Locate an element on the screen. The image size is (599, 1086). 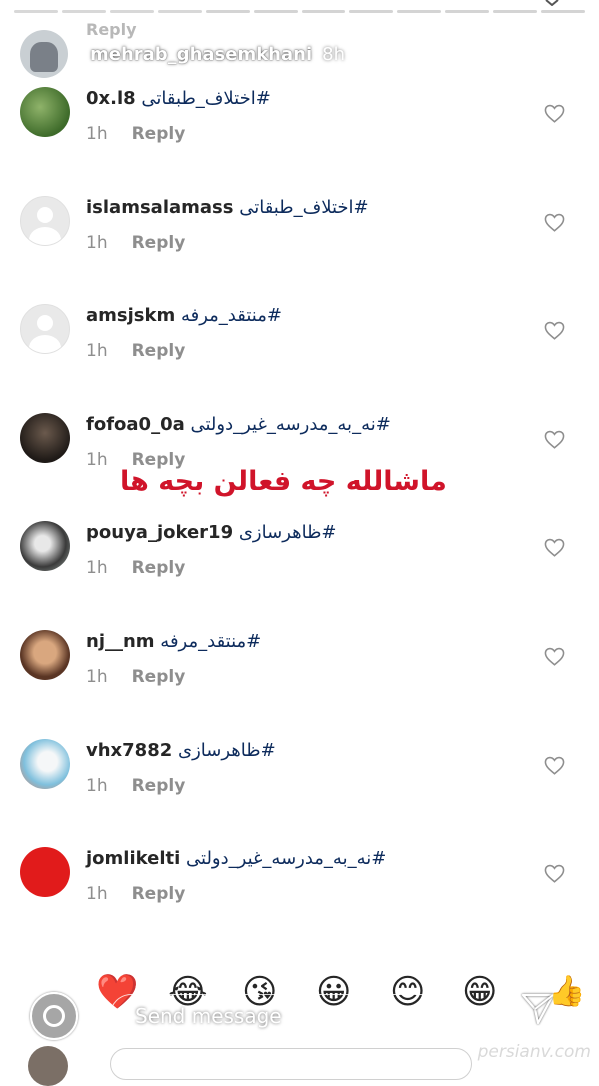
thumbs-up-icon: 👍 is located at coordinates (567, 991).